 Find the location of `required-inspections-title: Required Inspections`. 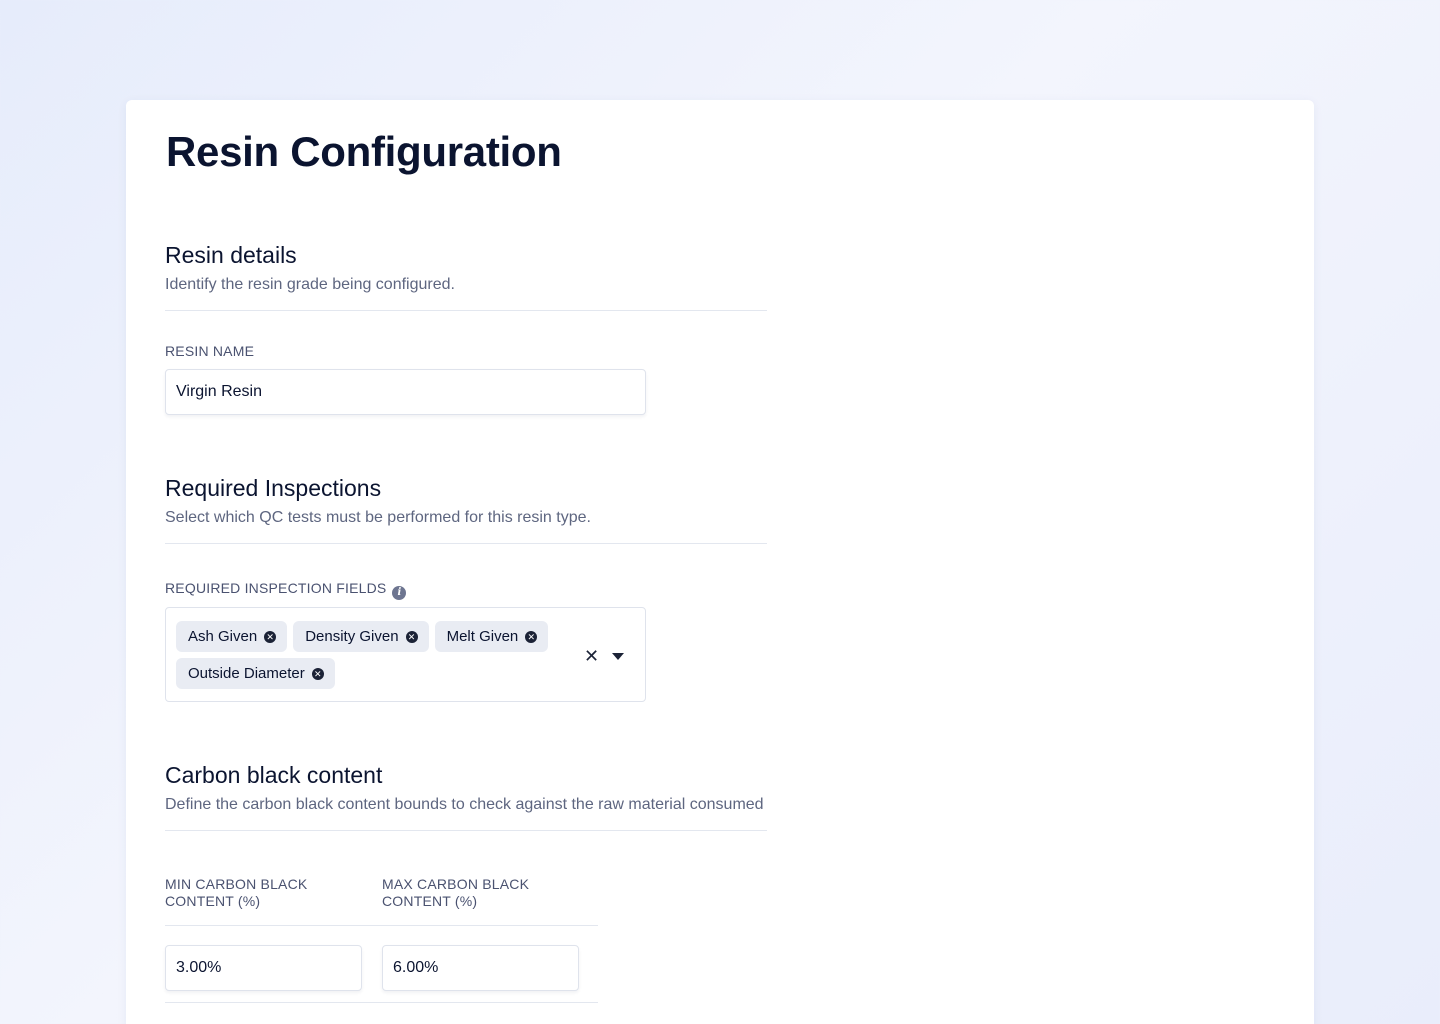

required-inspections-title: Required Inspections is located at coordinates (273, 488).